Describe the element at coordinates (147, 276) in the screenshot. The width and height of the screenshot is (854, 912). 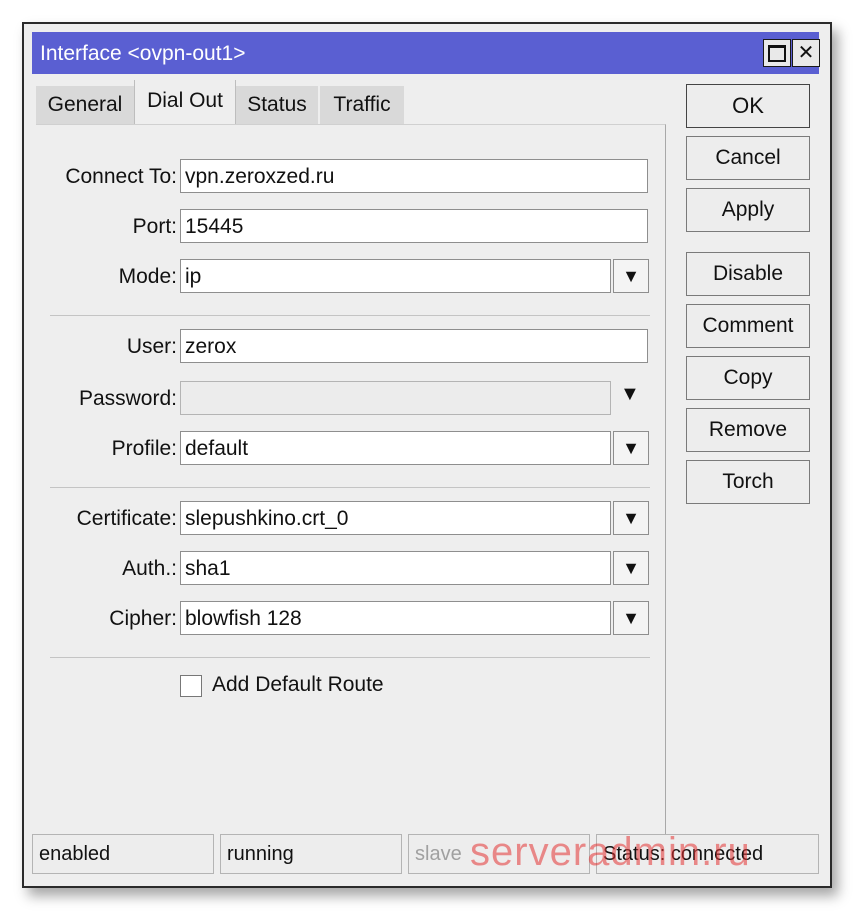
I see `mode-label: Mode:` at that location.